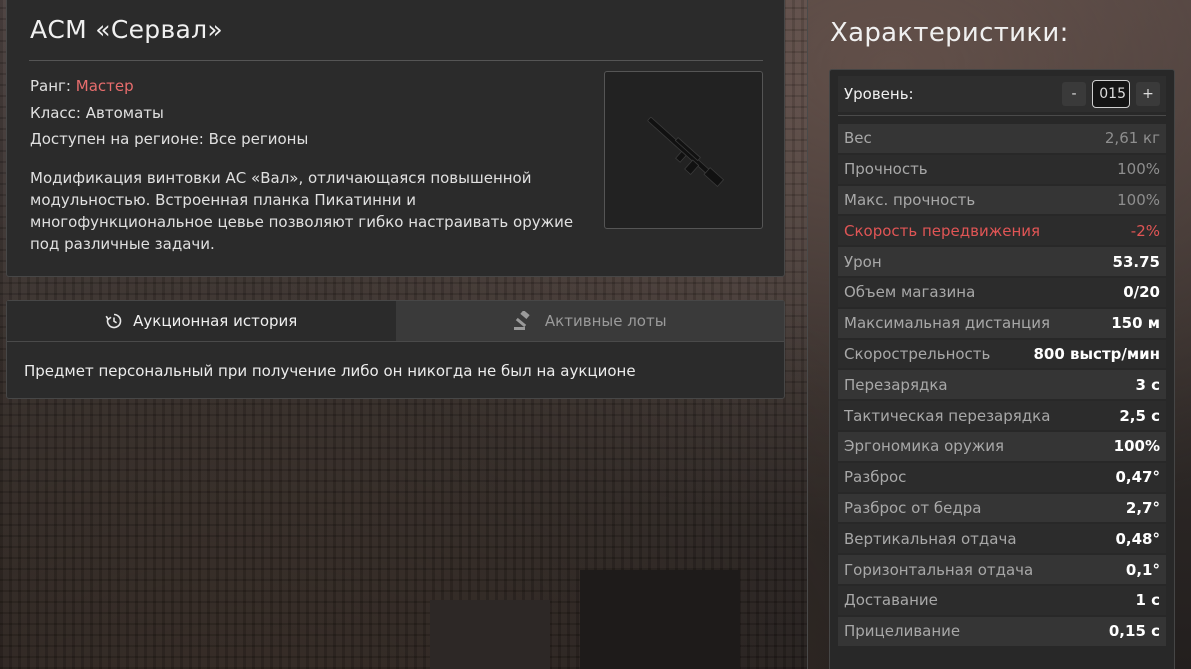  What do you see at coordinates (1002, 94) in the screenshot?
I see `level-row: Уровень: - +` at bounding box center [1002, 94].